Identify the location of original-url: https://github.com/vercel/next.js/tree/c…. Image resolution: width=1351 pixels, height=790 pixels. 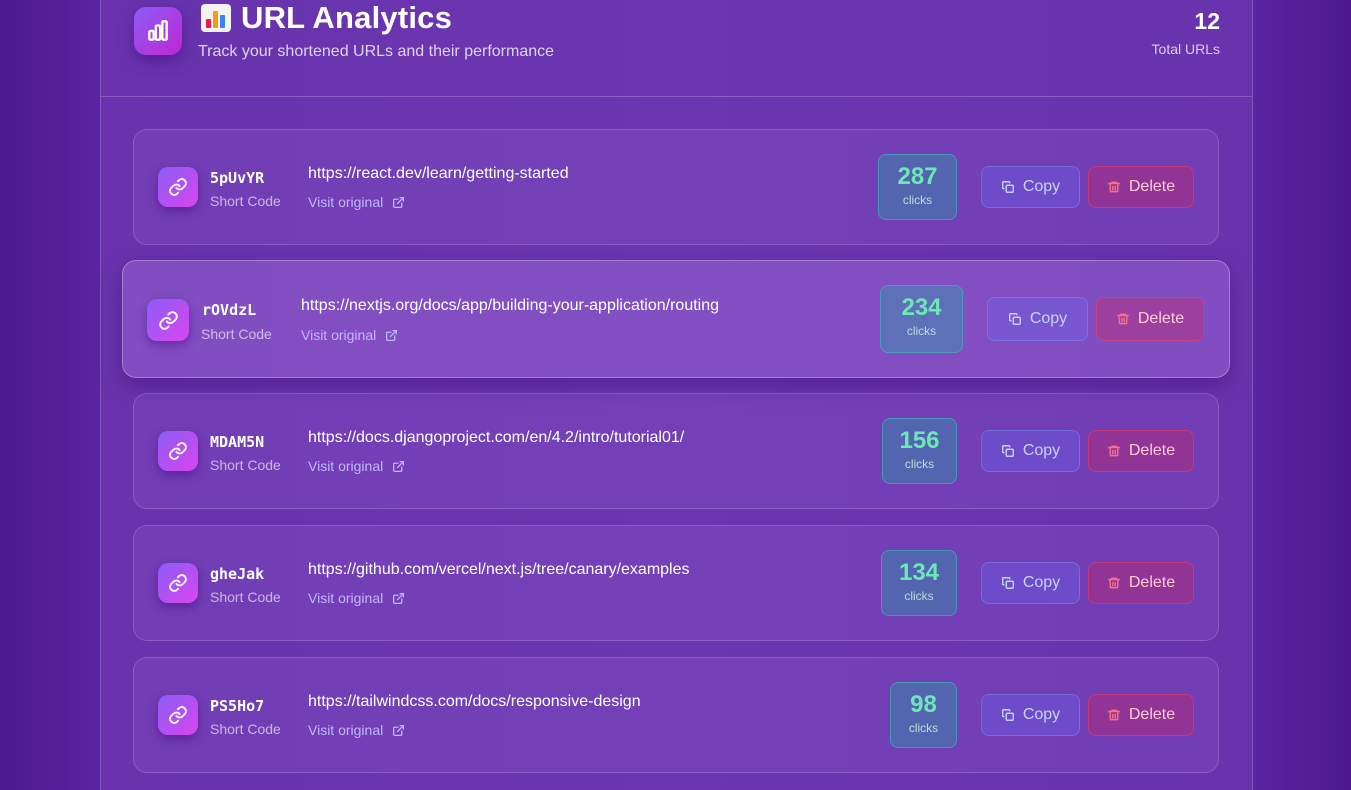
(499, 569).